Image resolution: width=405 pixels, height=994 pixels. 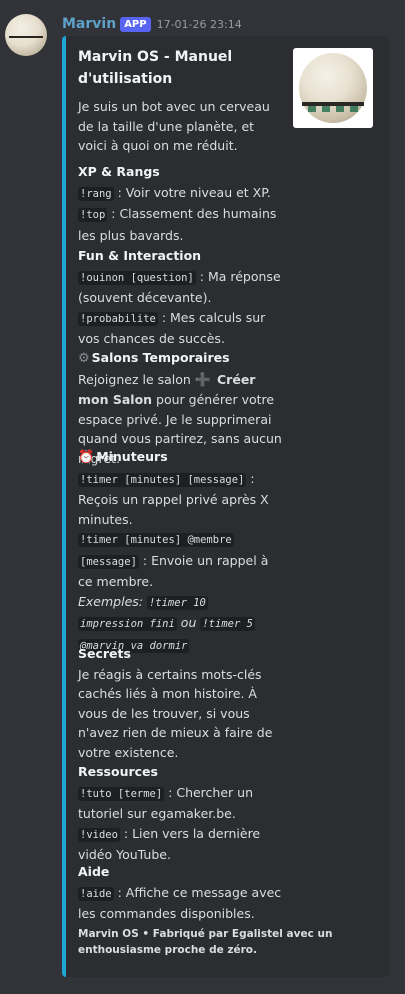 What do you see at coordinates (99, 834) in the screenshot?
I see `command-video: !video` at bounding box center [99, 834].